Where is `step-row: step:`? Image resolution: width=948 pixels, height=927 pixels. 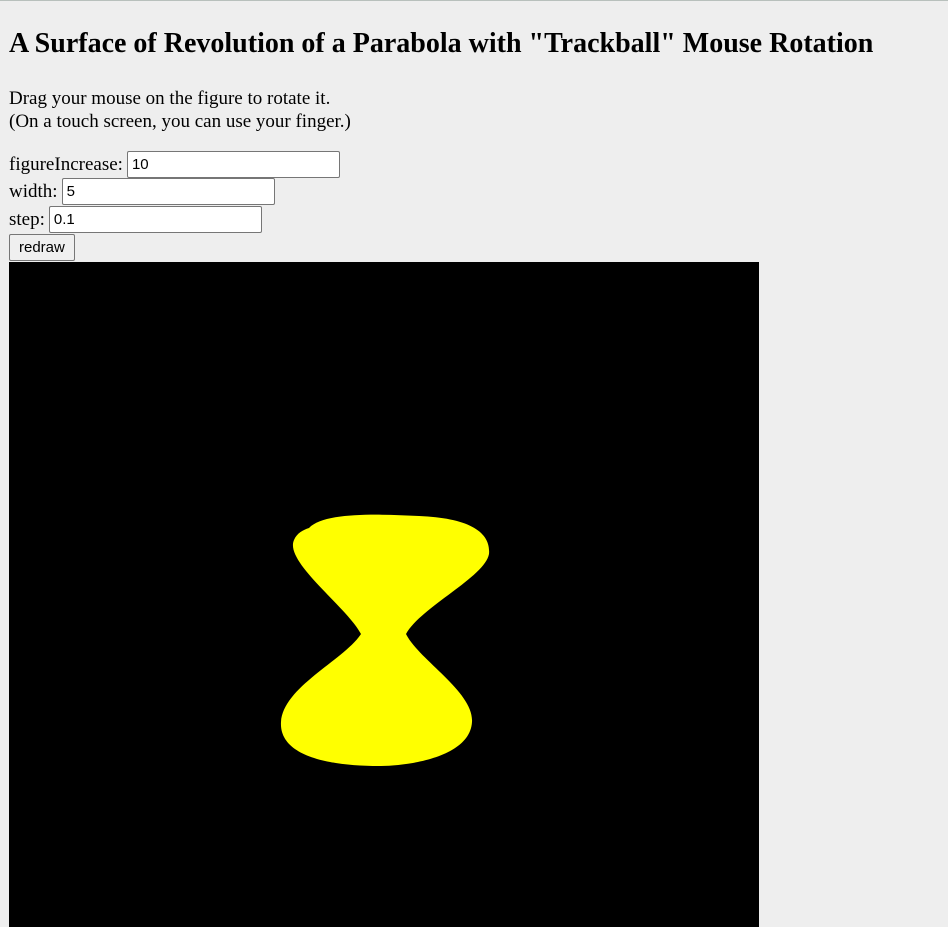
step-row: step: is located at coordinates (135, 219).